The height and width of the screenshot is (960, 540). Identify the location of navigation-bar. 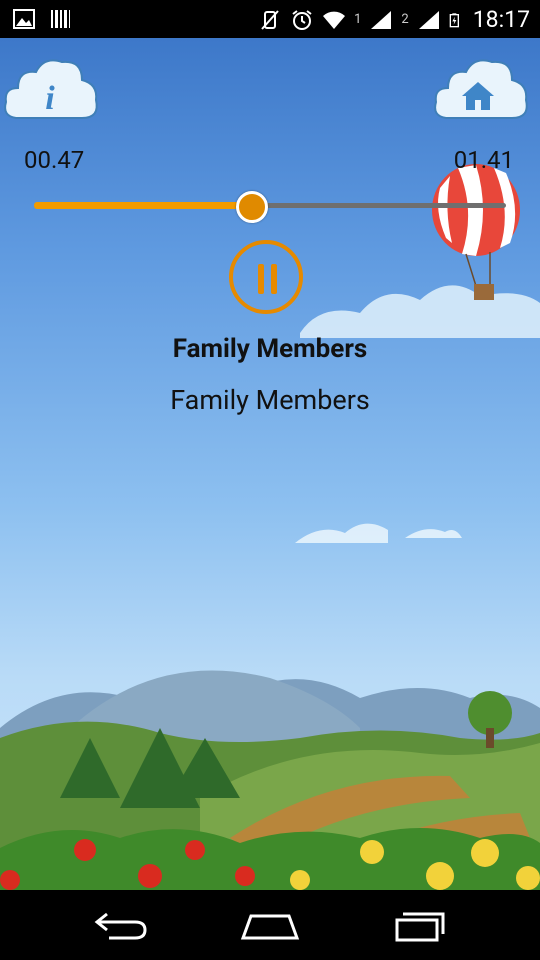
(270, 925).